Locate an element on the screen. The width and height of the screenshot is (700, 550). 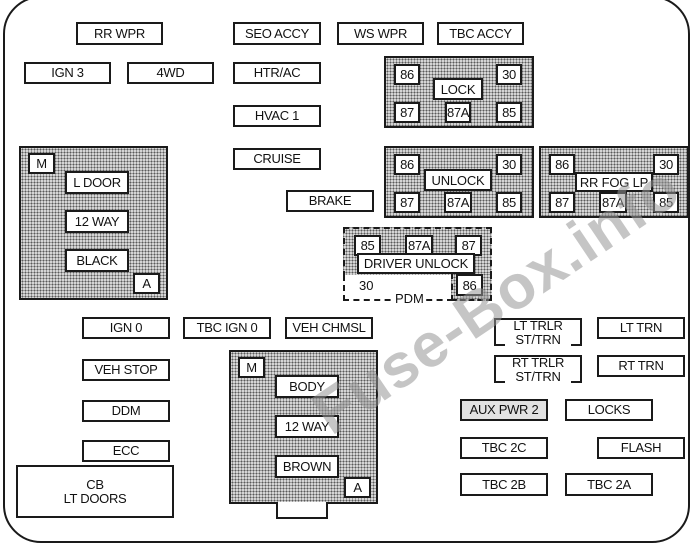
fuse-label: RR WPR is located at coordinates (119, 33).